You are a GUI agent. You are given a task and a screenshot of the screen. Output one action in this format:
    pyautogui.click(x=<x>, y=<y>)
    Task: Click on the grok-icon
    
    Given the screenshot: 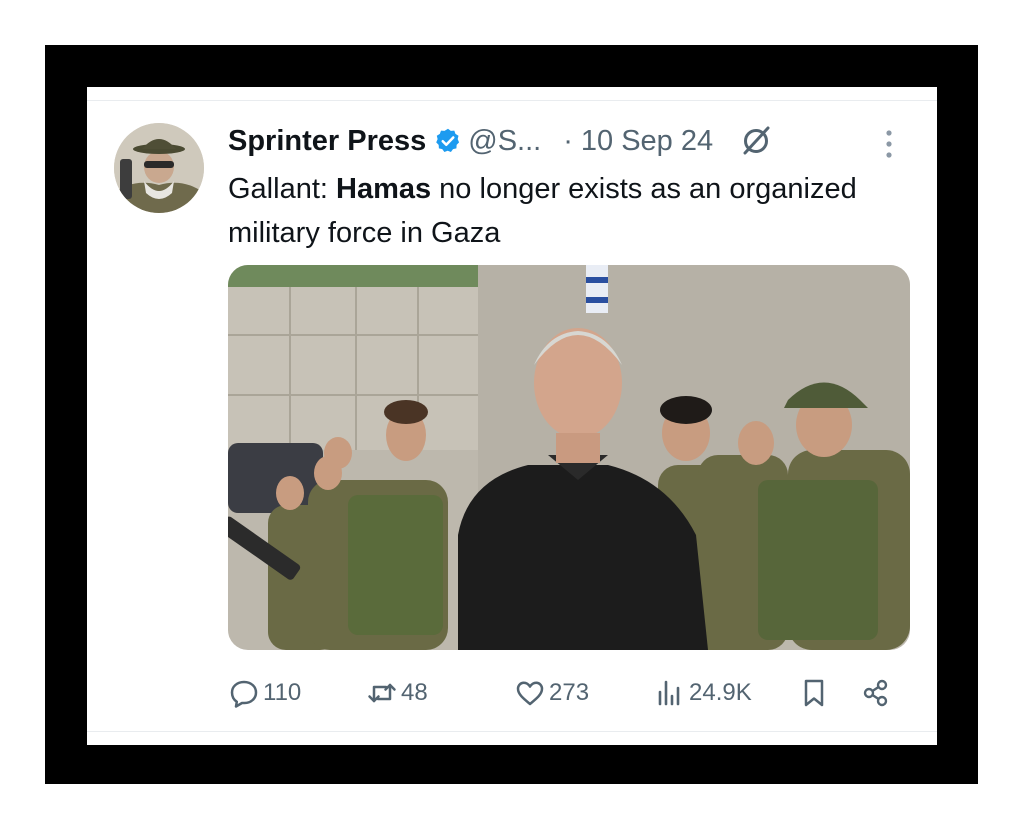 What is the action you would take?
    pyautogui.click(x=756, y=141)
    